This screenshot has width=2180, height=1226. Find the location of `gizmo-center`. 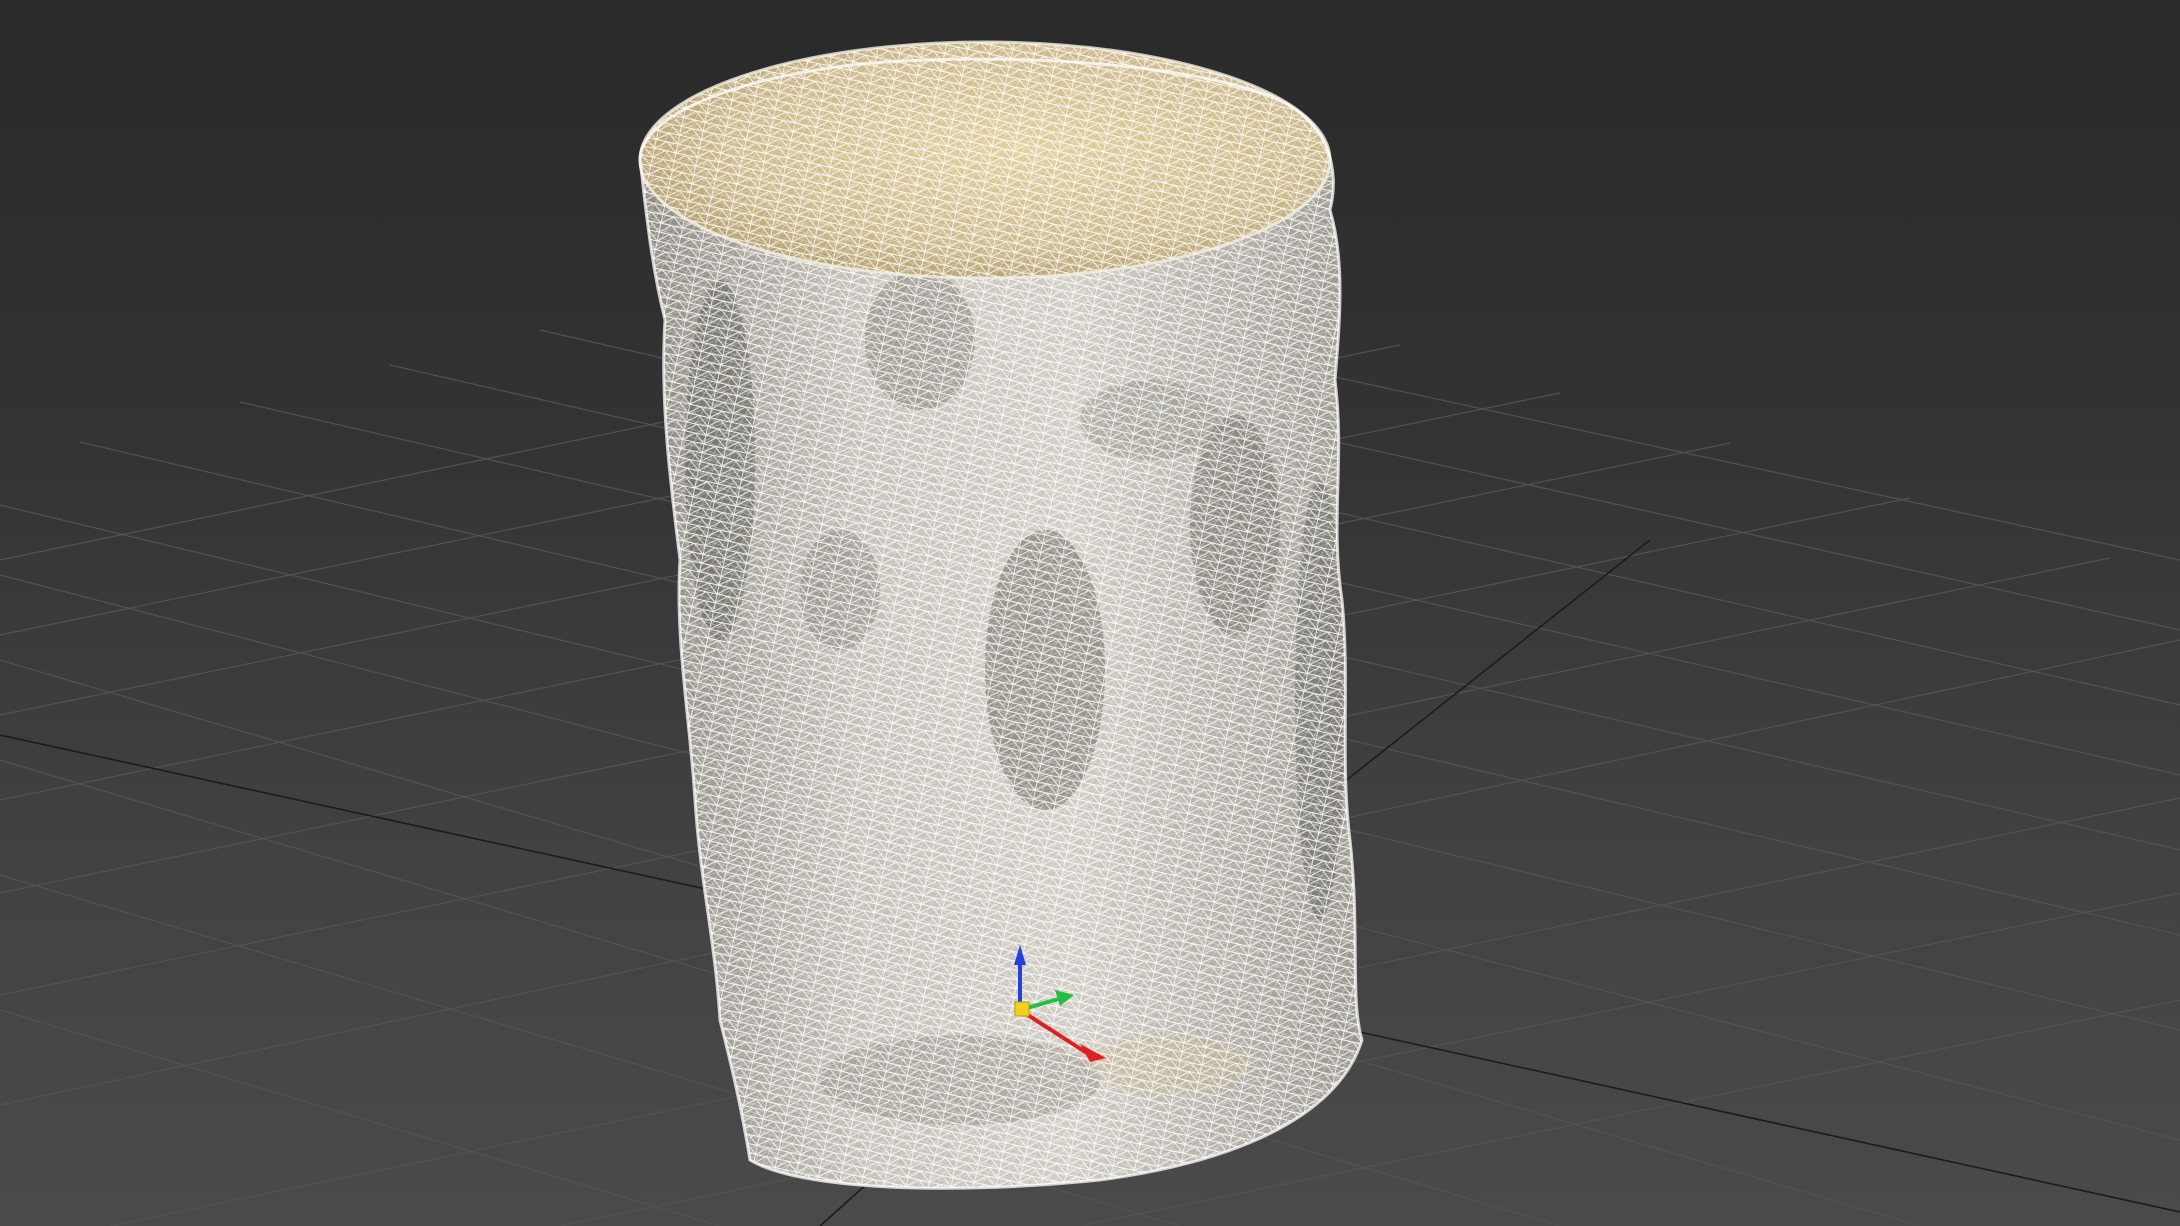

gizmo-center is located at coordinates (1022, 1009).